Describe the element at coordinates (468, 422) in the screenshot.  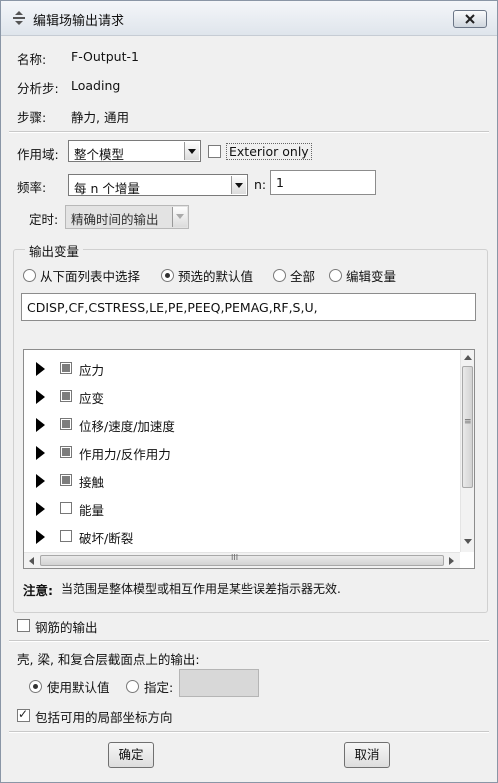
I see `scroll-grip-icon: ≡` at that location.